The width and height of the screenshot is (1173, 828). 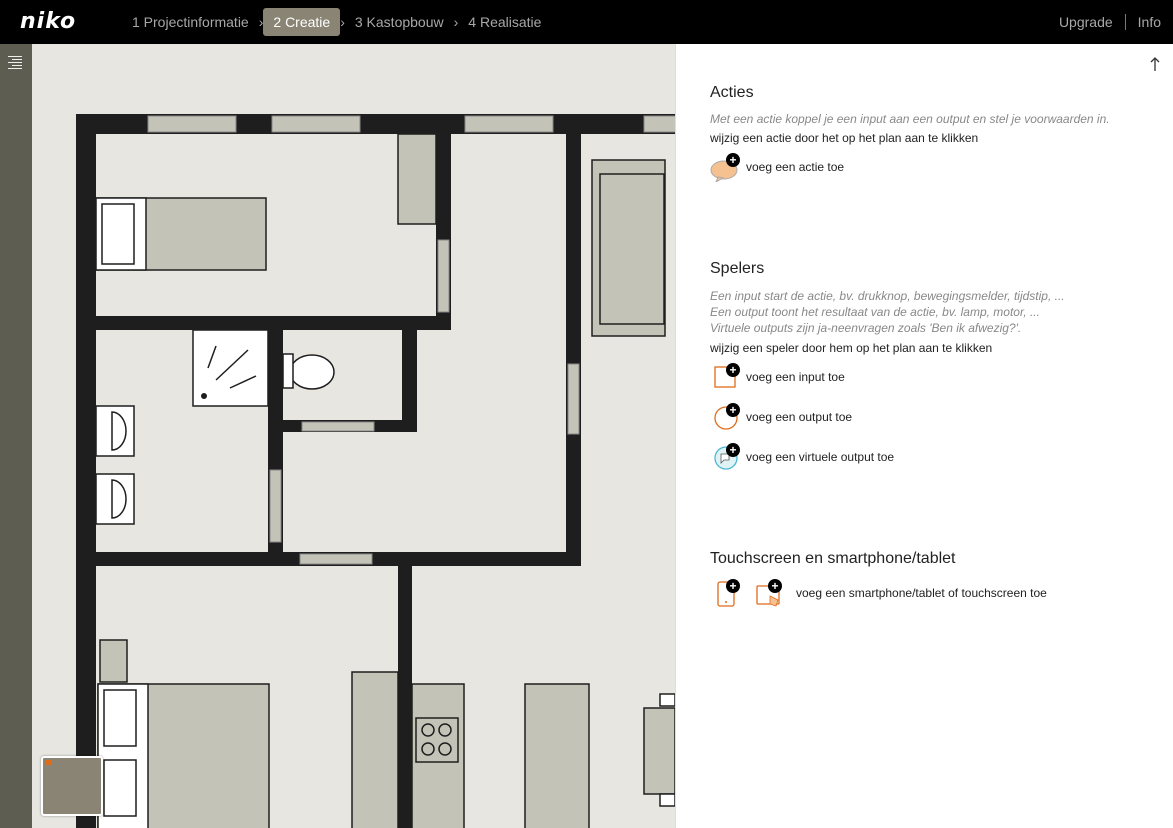 I want to click on add-input-button: + voeg een input toe, so click(x=777, y=377).